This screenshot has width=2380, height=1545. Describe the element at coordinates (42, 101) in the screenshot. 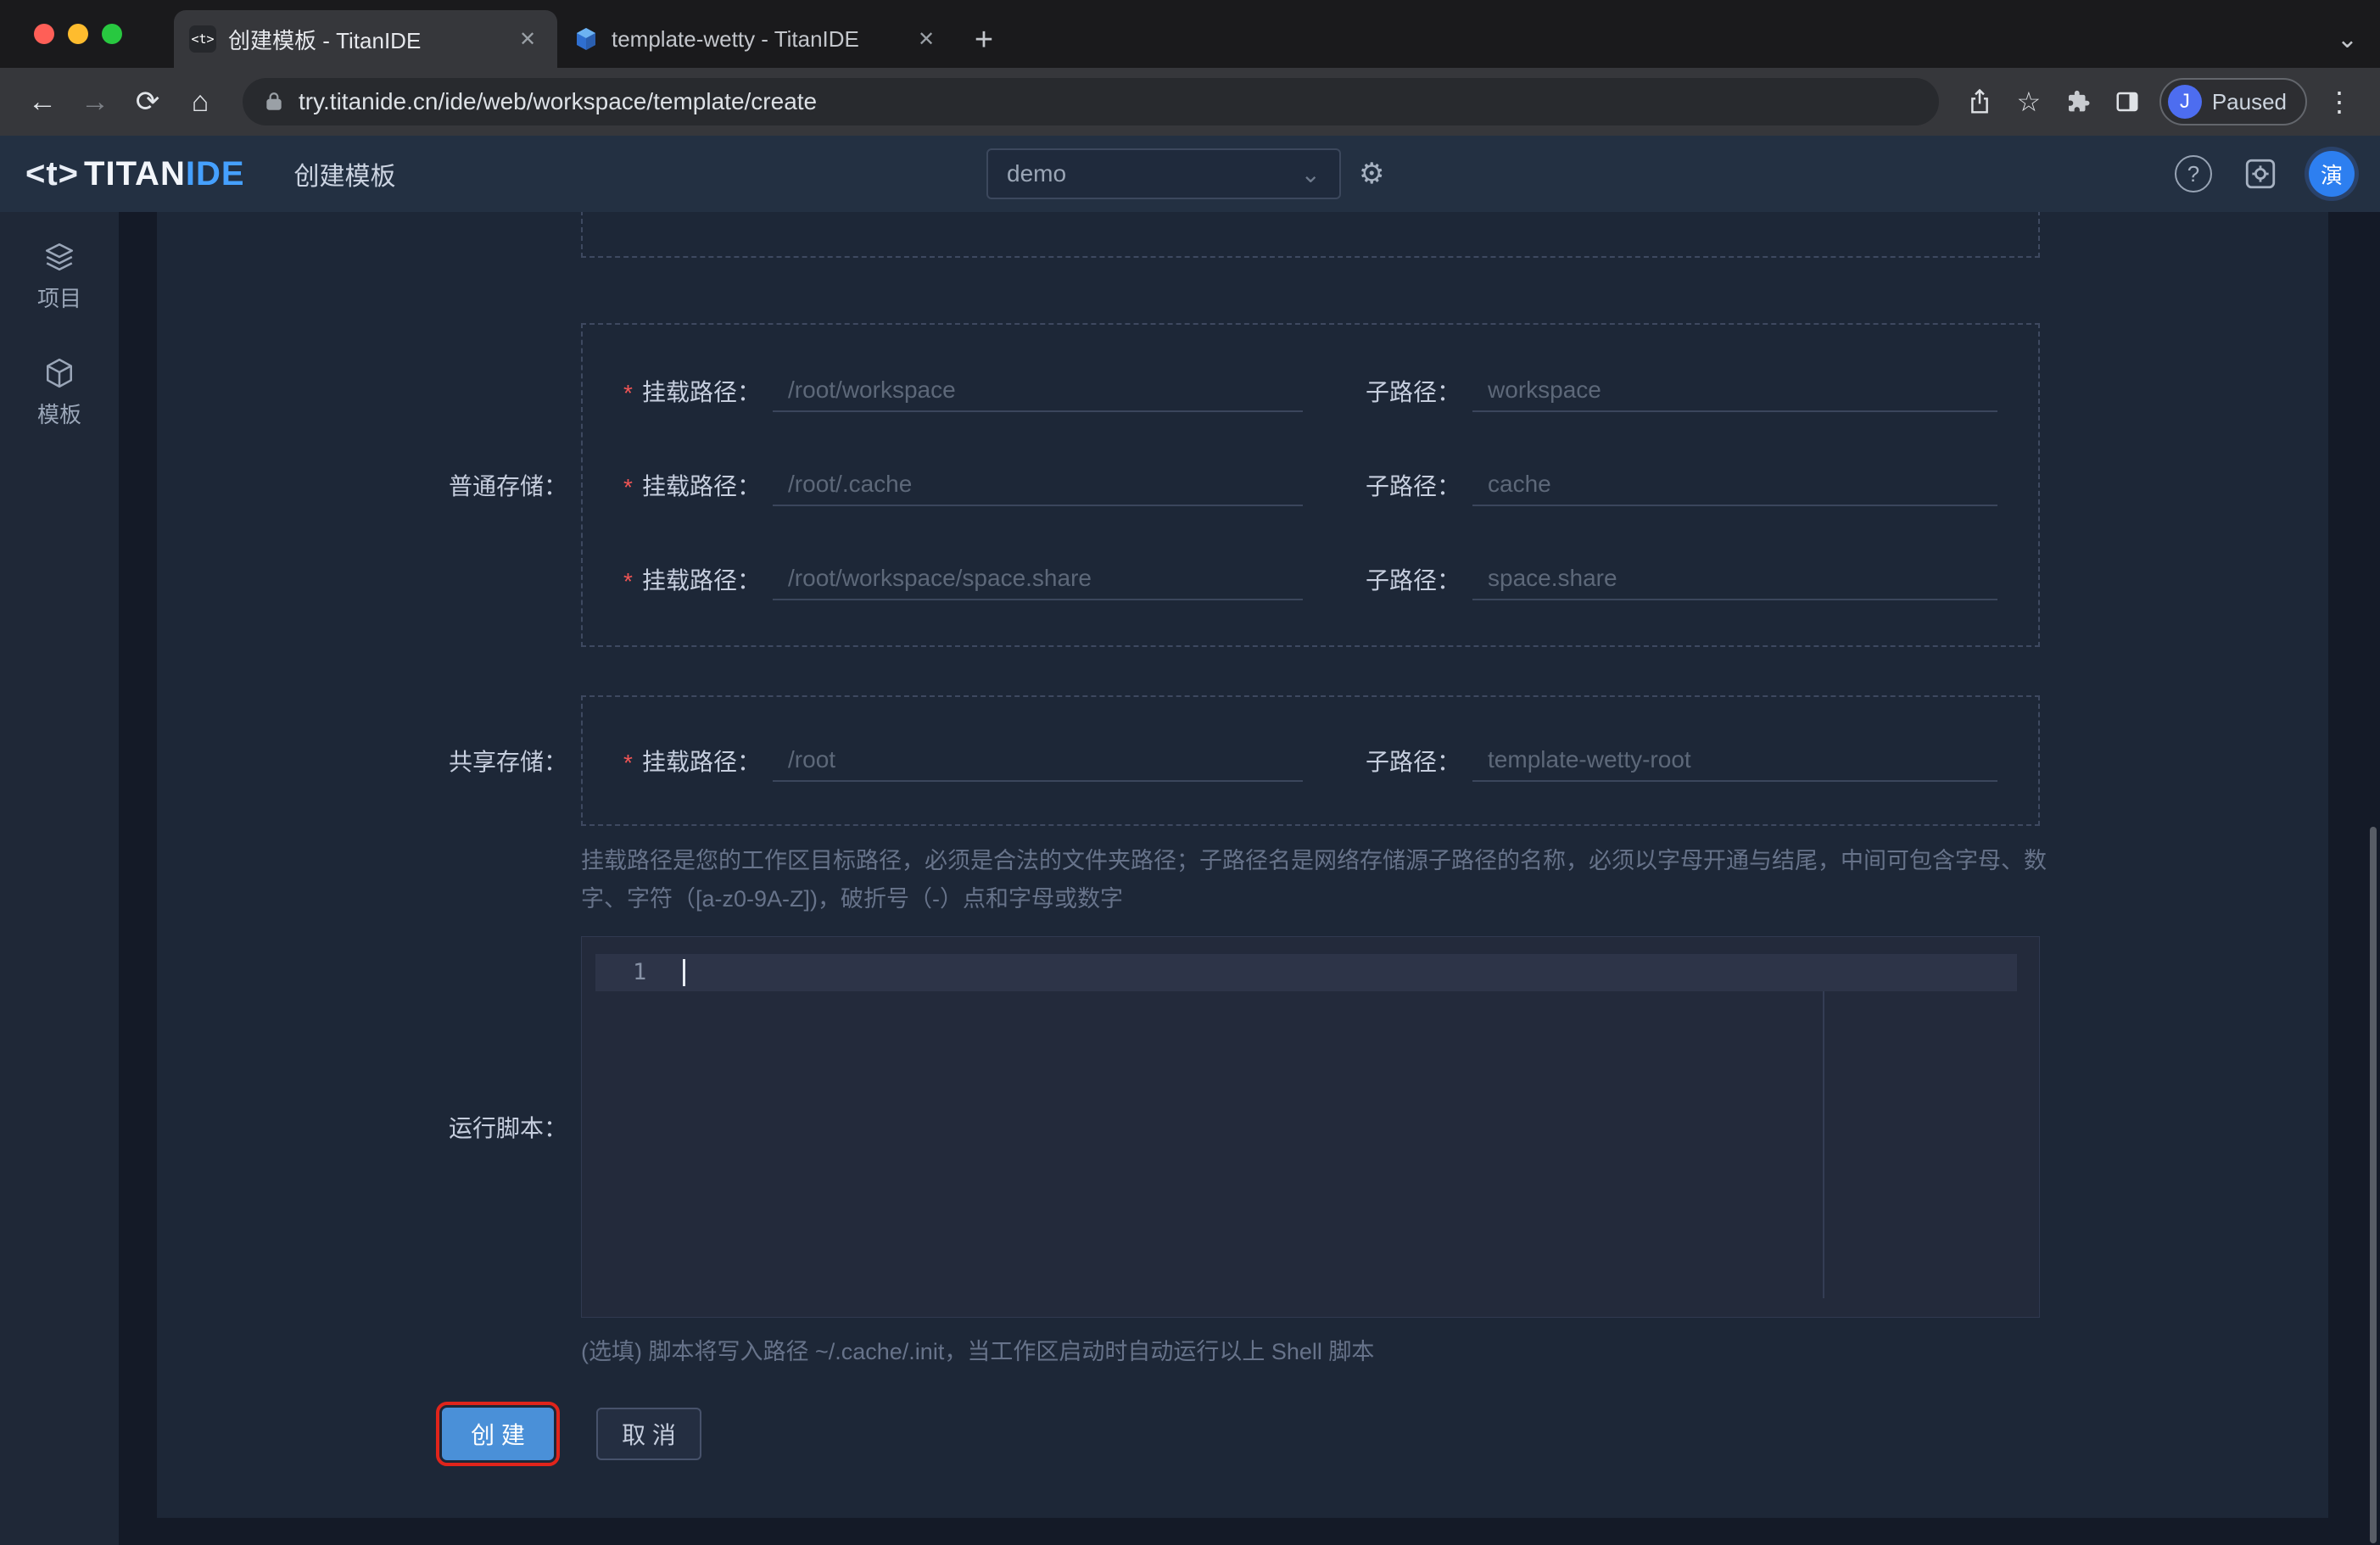

I see `back-icon: ←` at that location.